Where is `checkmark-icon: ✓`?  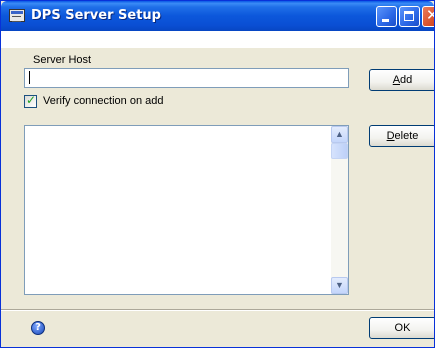
checkmark-icon: ✓ is located at coordinates (31, 100).